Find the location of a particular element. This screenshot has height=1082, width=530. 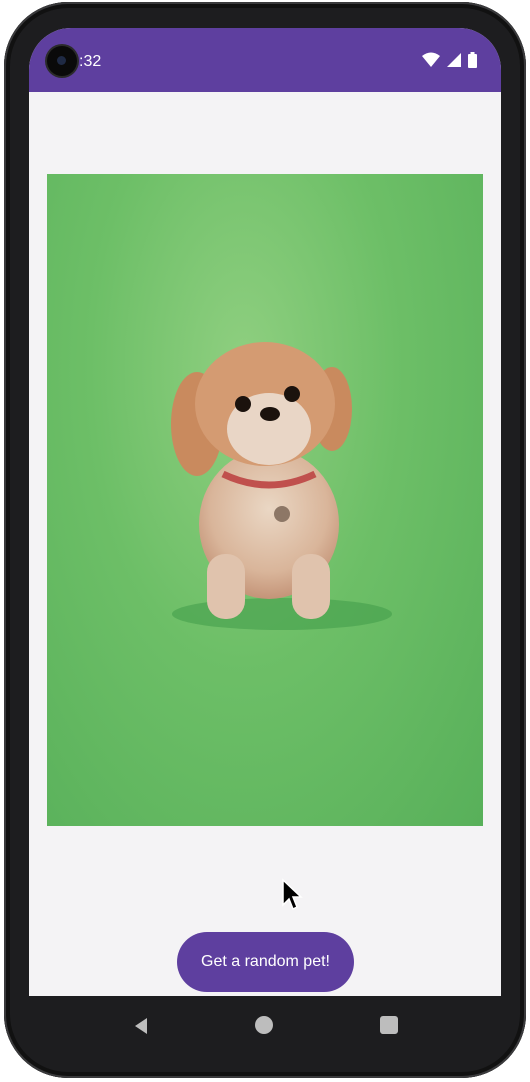

status-time: :32 is located at coordinates (90, 61).